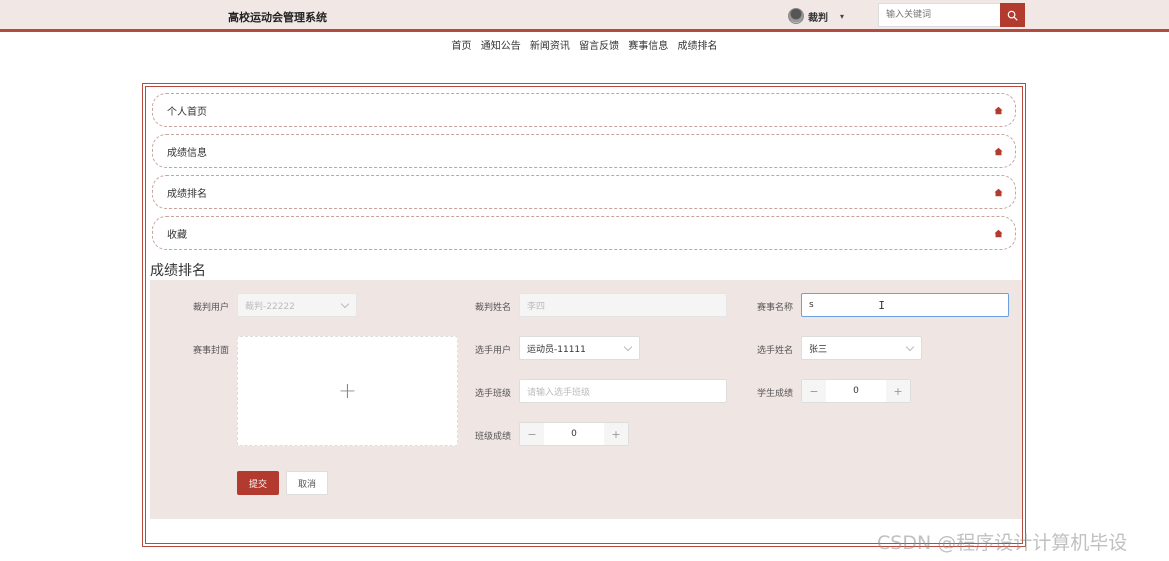 Image resolution: width=1169 pixels, height=561 pixels. I want to click on referee-user-value: 裁判-22222, so click(270, 306).